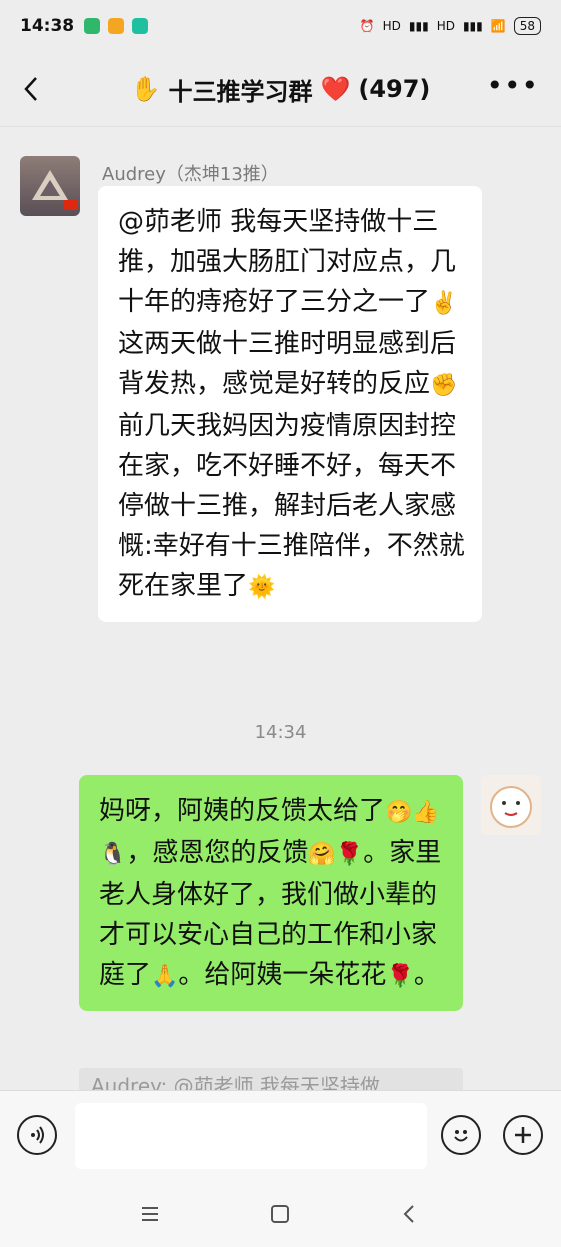 This screenshot has width=561, height=1247. I want to click on menu-icon, so click(150, 1214).